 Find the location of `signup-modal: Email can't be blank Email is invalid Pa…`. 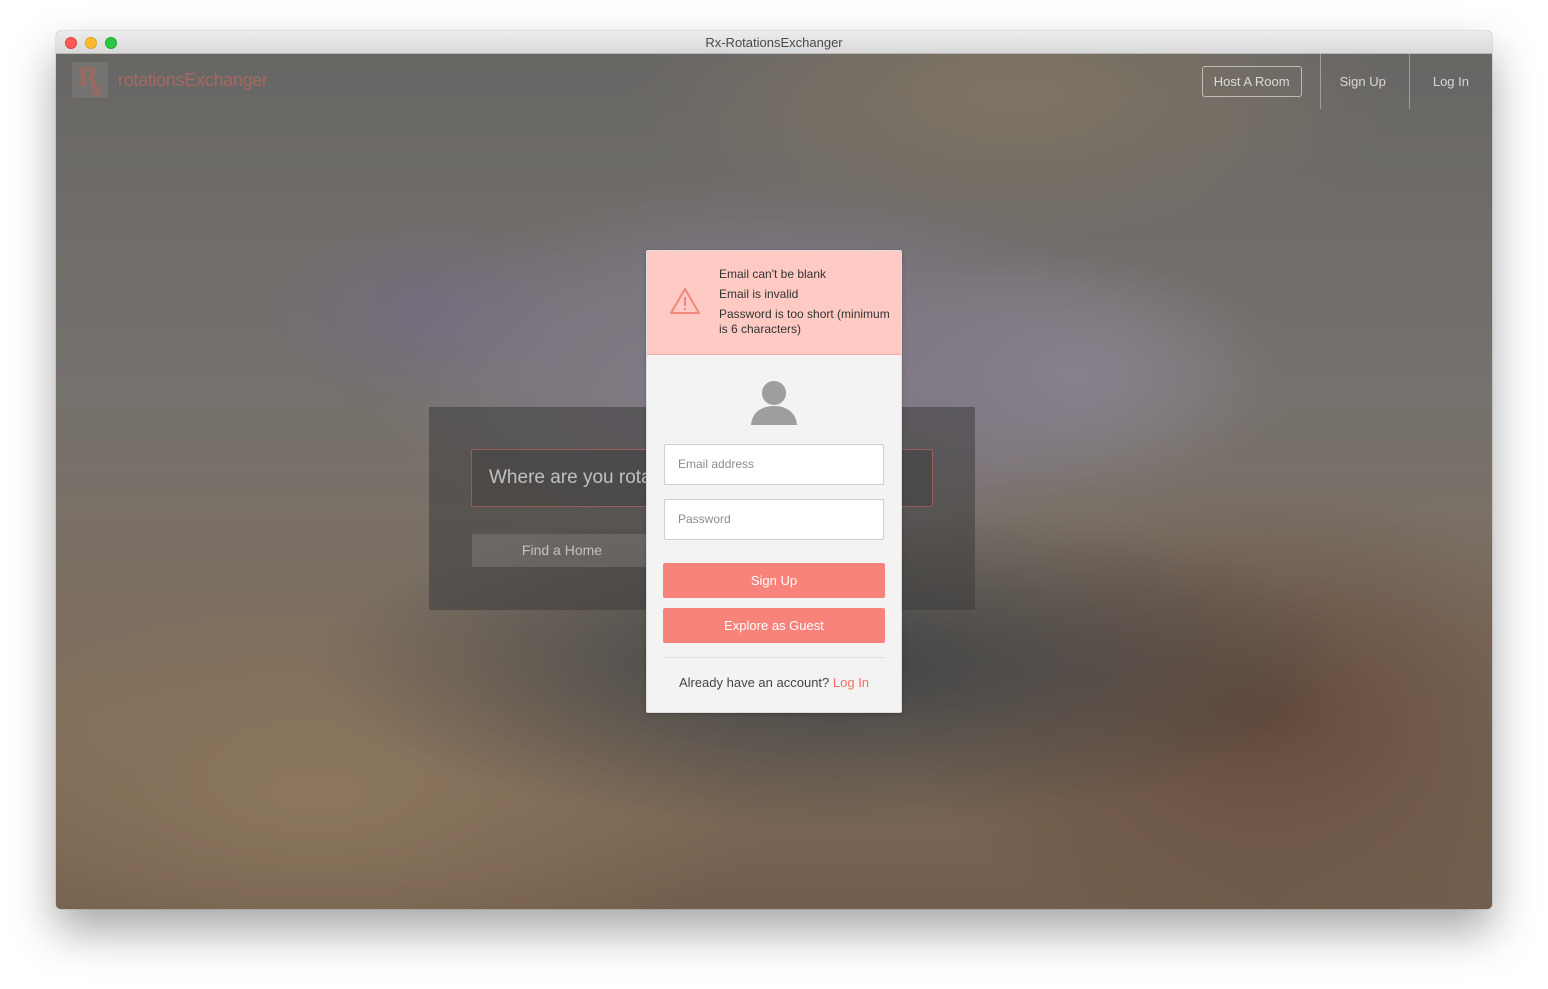

signup-modal: Email can't be blank Email is invalid Pa… is located at coordinates (774, 481).